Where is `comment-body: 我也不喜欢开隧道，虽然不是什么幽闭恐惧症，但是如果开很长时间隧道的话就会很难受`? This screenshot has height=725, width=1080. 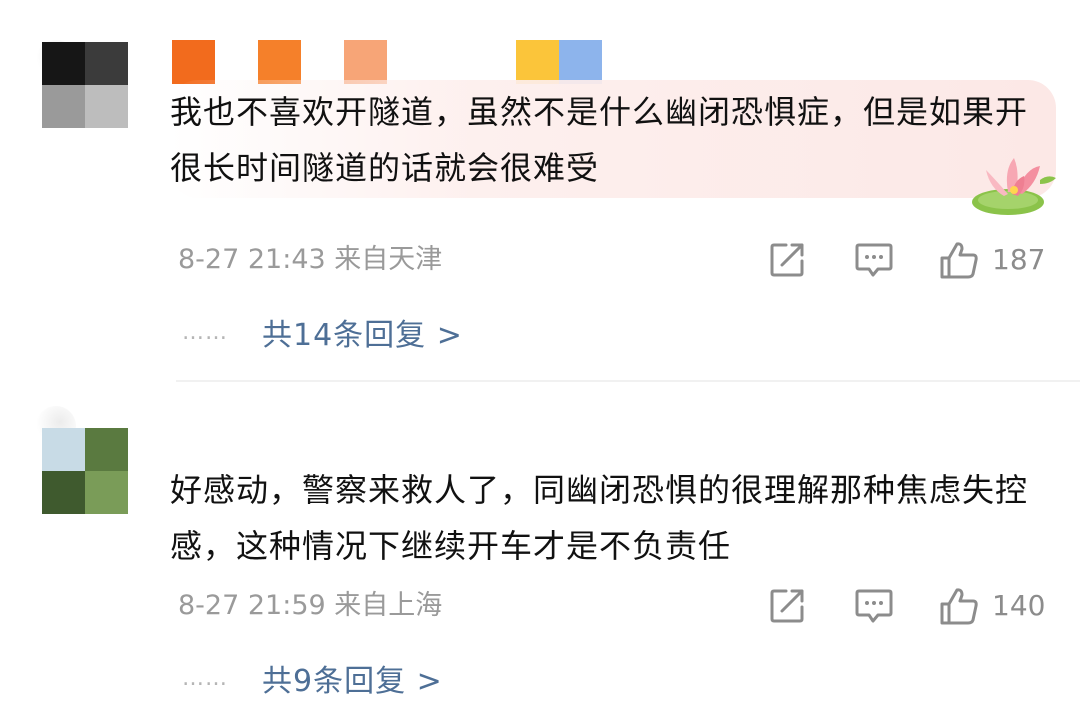 comment-body: 我也不喜欢开隧道，虽然不是什么幽闭恐惧症，但是如果开很长时间隧道的话就会很难受 is located at coordinates (610, 140).